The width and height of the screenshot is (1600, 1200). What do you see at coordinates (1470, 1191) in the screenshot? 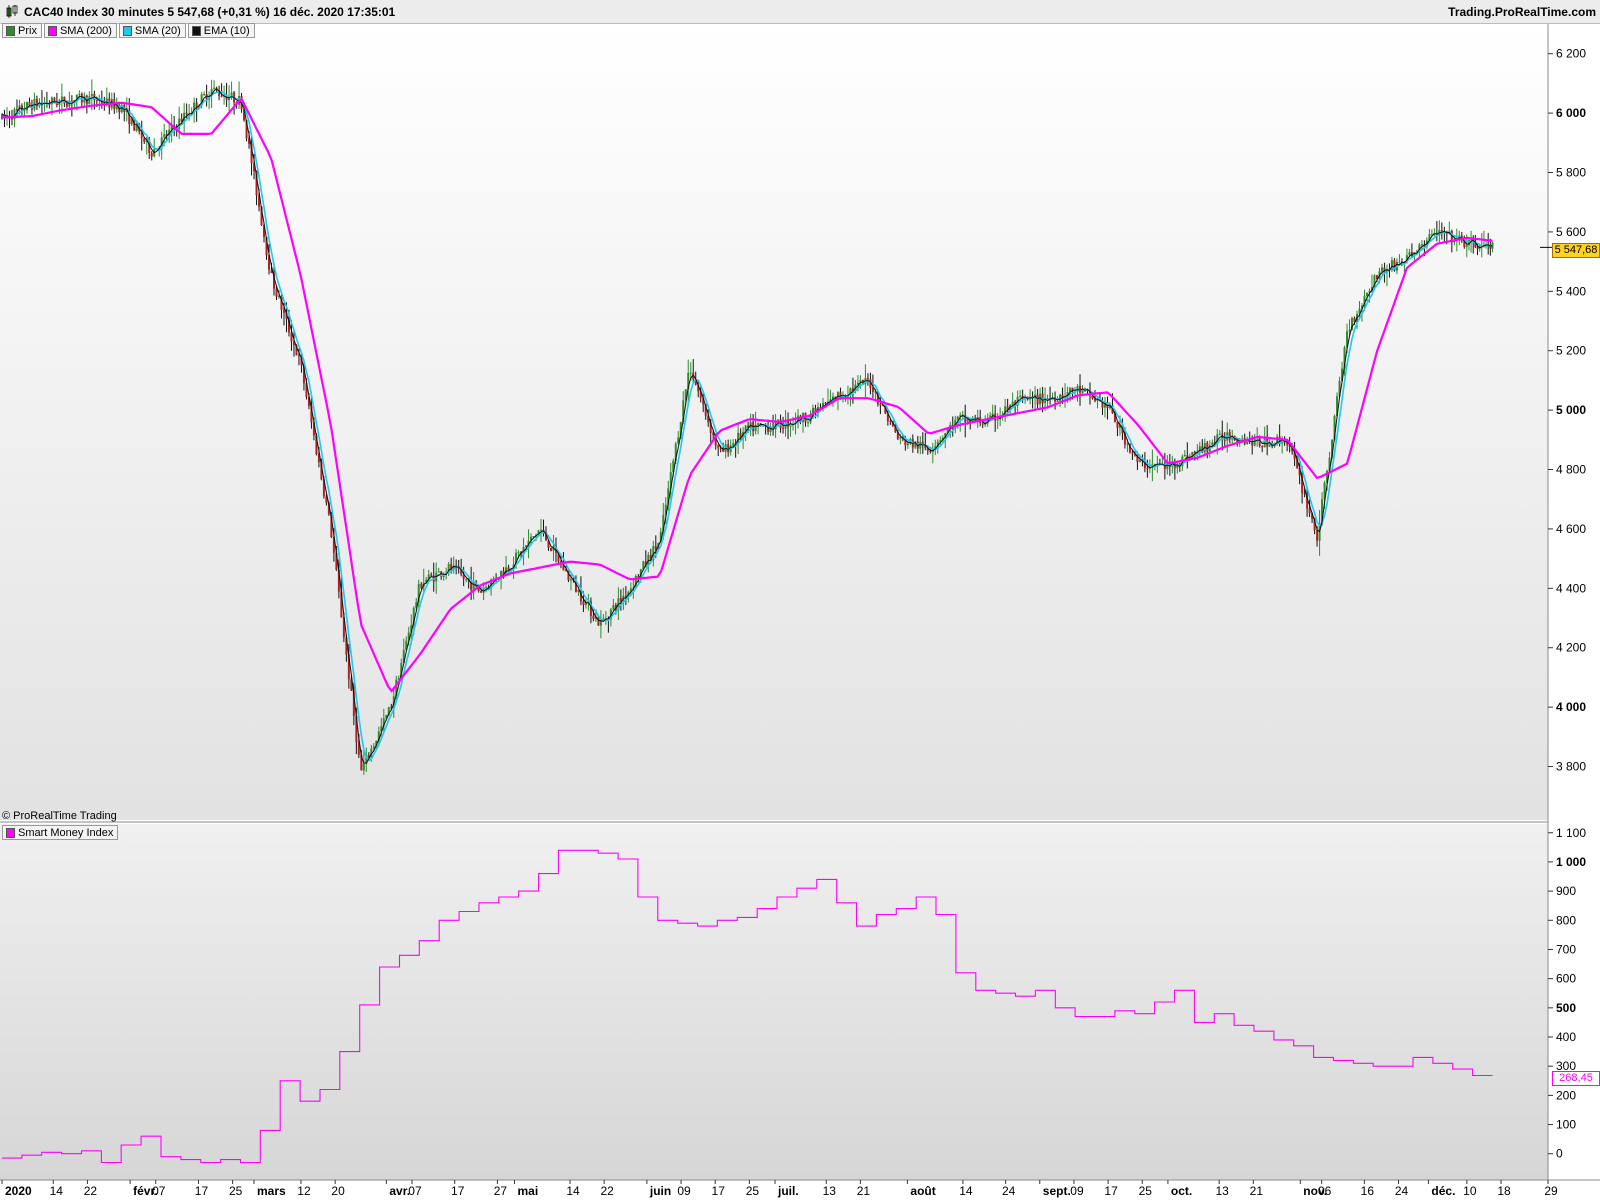
I see `x-tick-label: 10` at bounding box center [1470, 1191].